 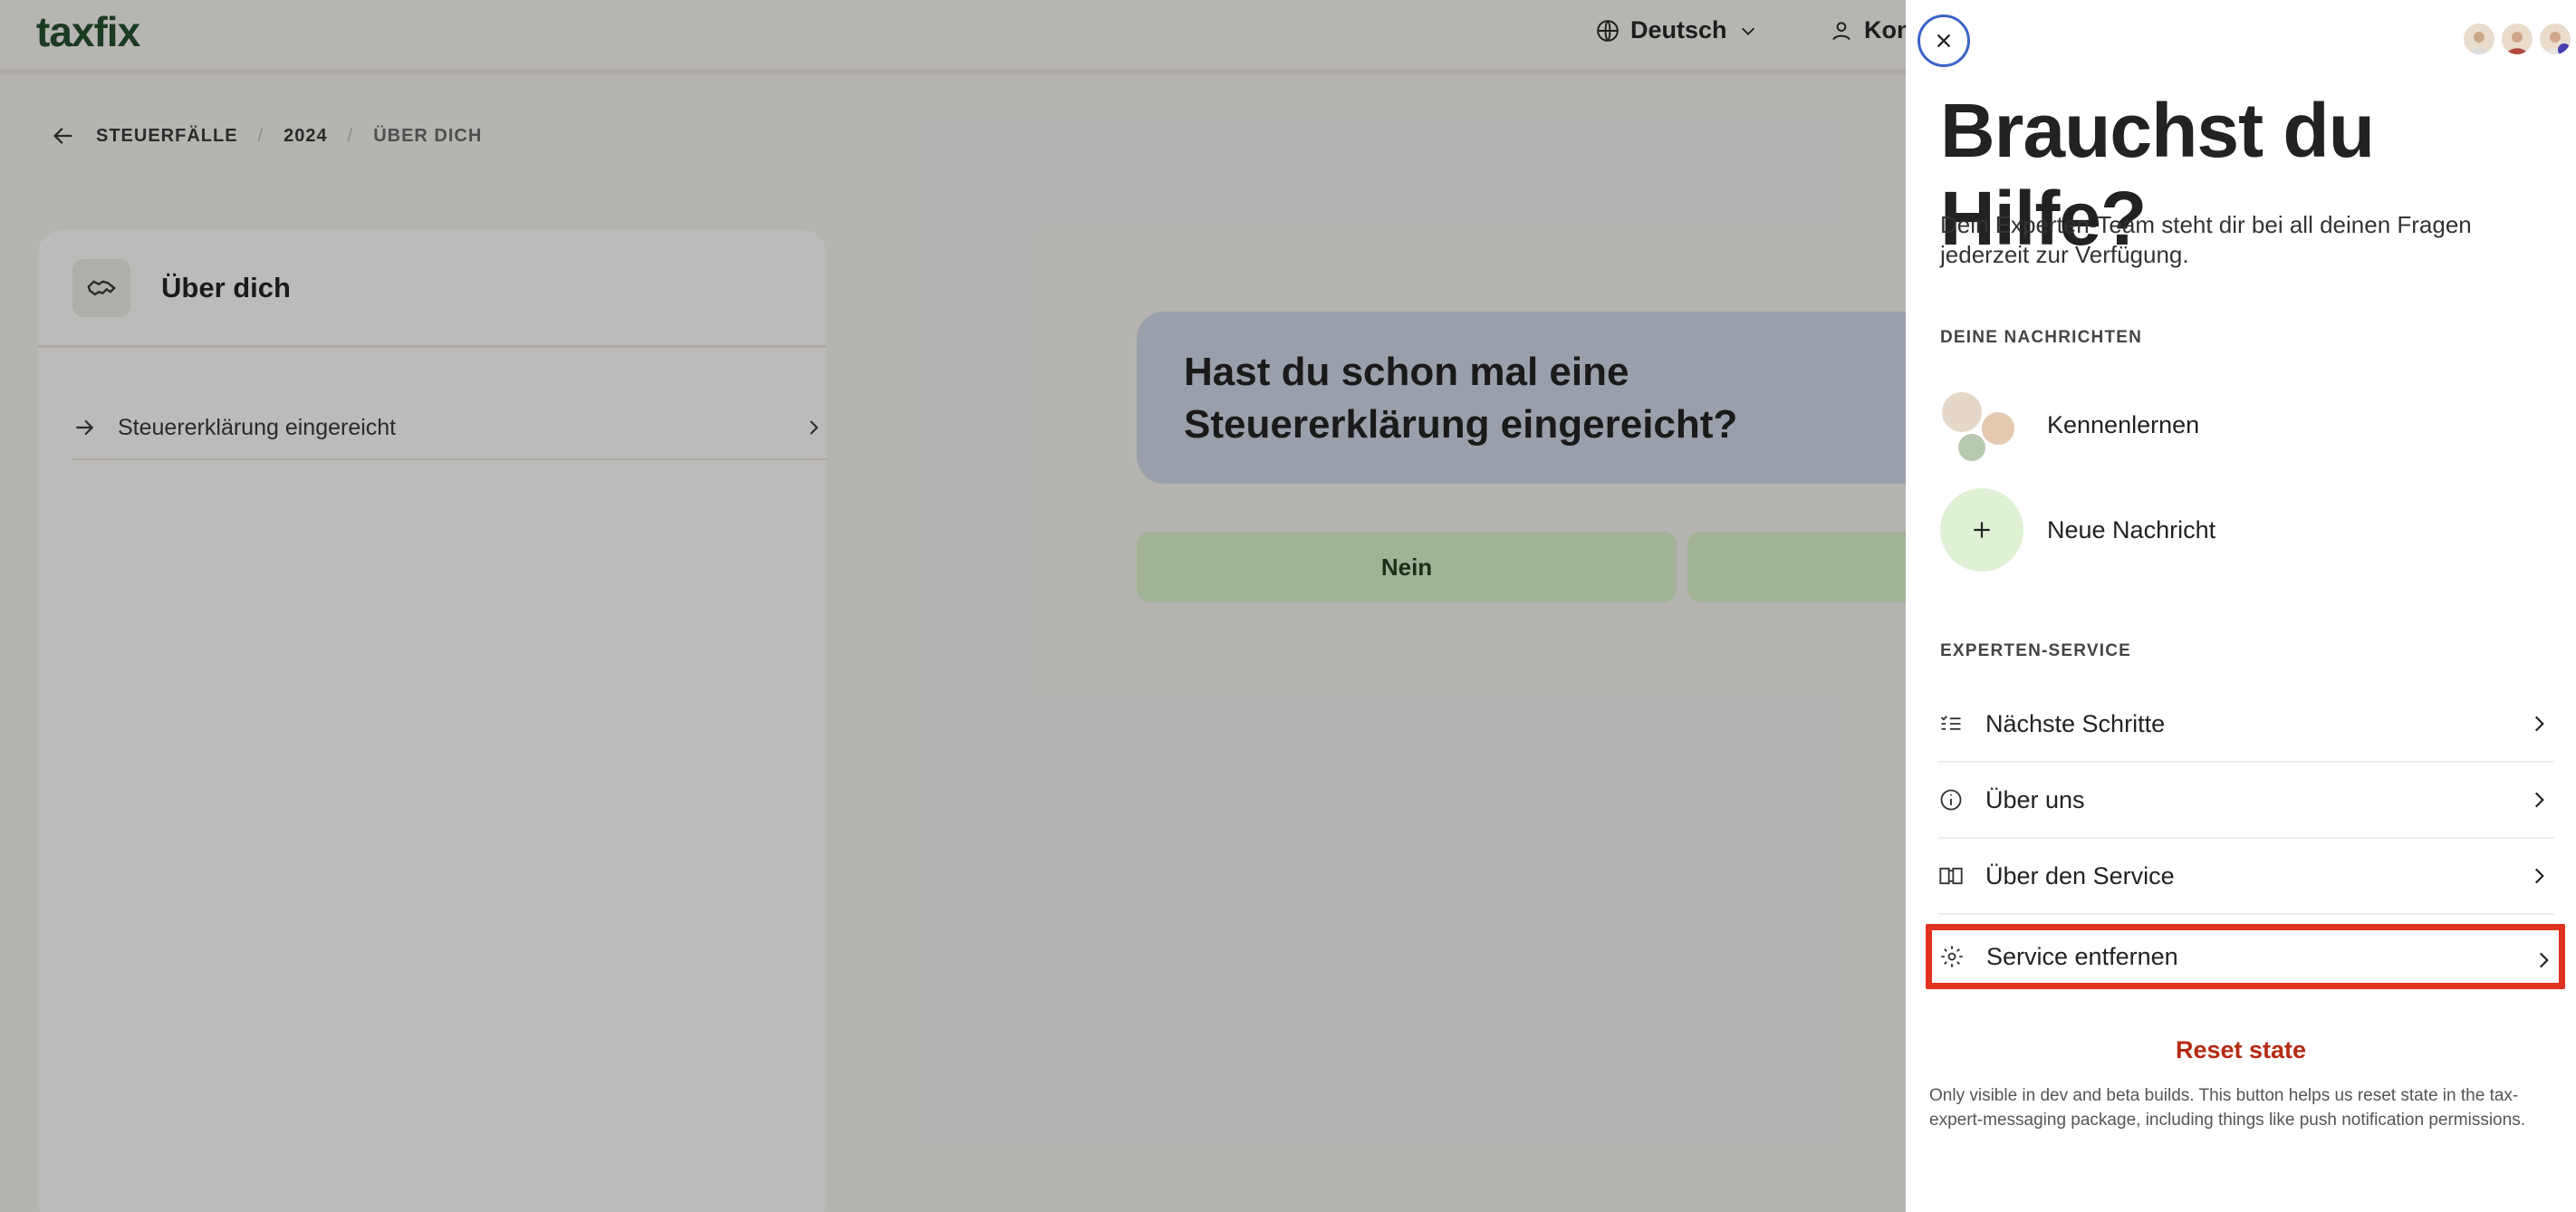 I want to click on service-item-label: Über den Service, so click(x=2080, y=875).